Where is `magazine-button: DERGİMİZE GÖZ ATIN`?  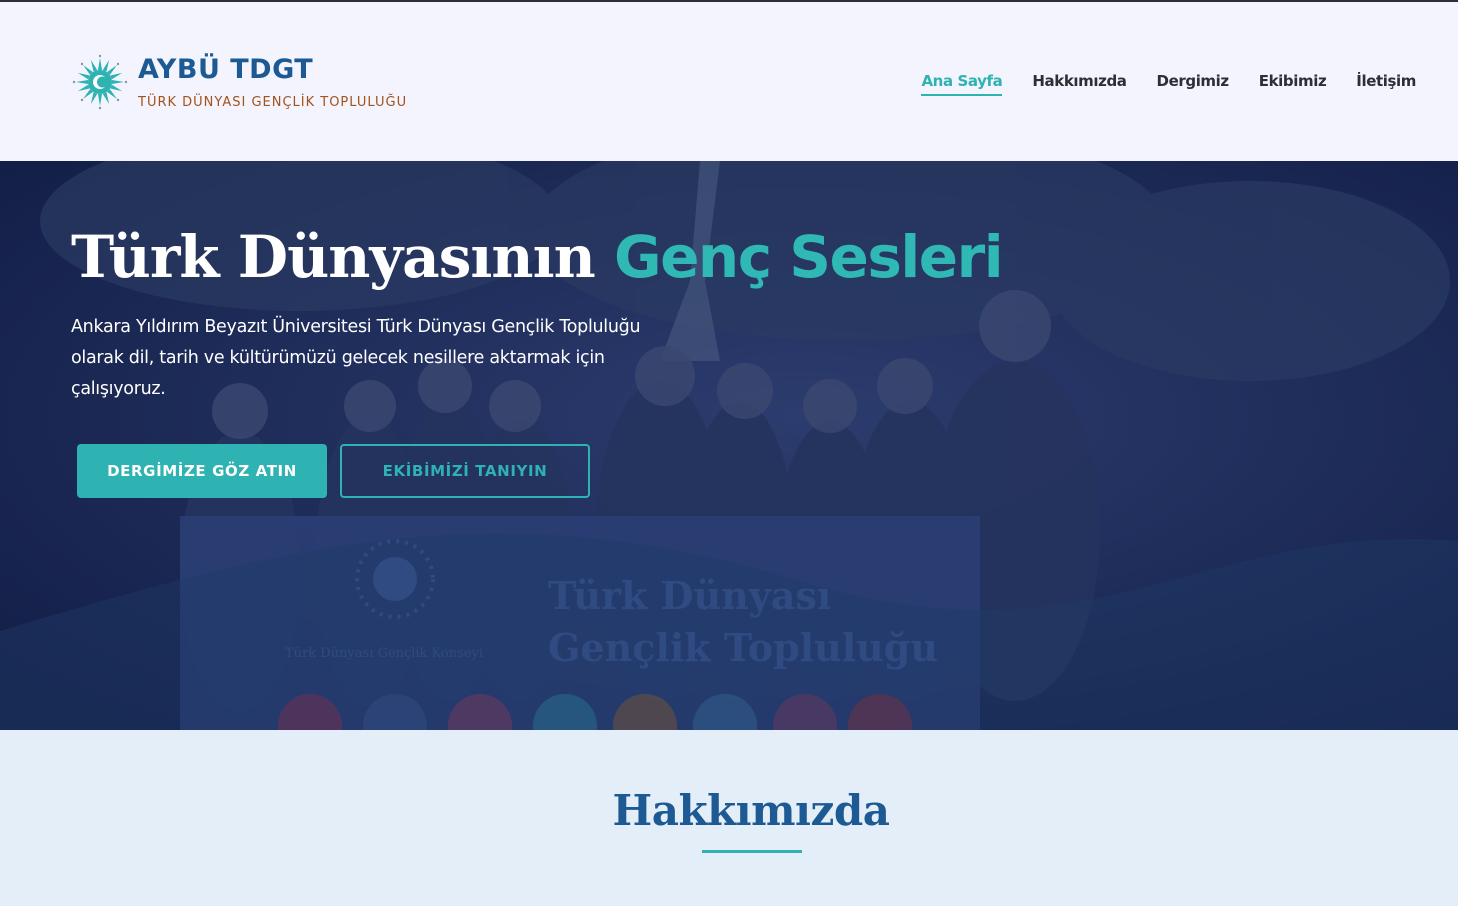
magazine-button: DERGİMİZE GÖZ ATIN is located at coordinates (202, 471).